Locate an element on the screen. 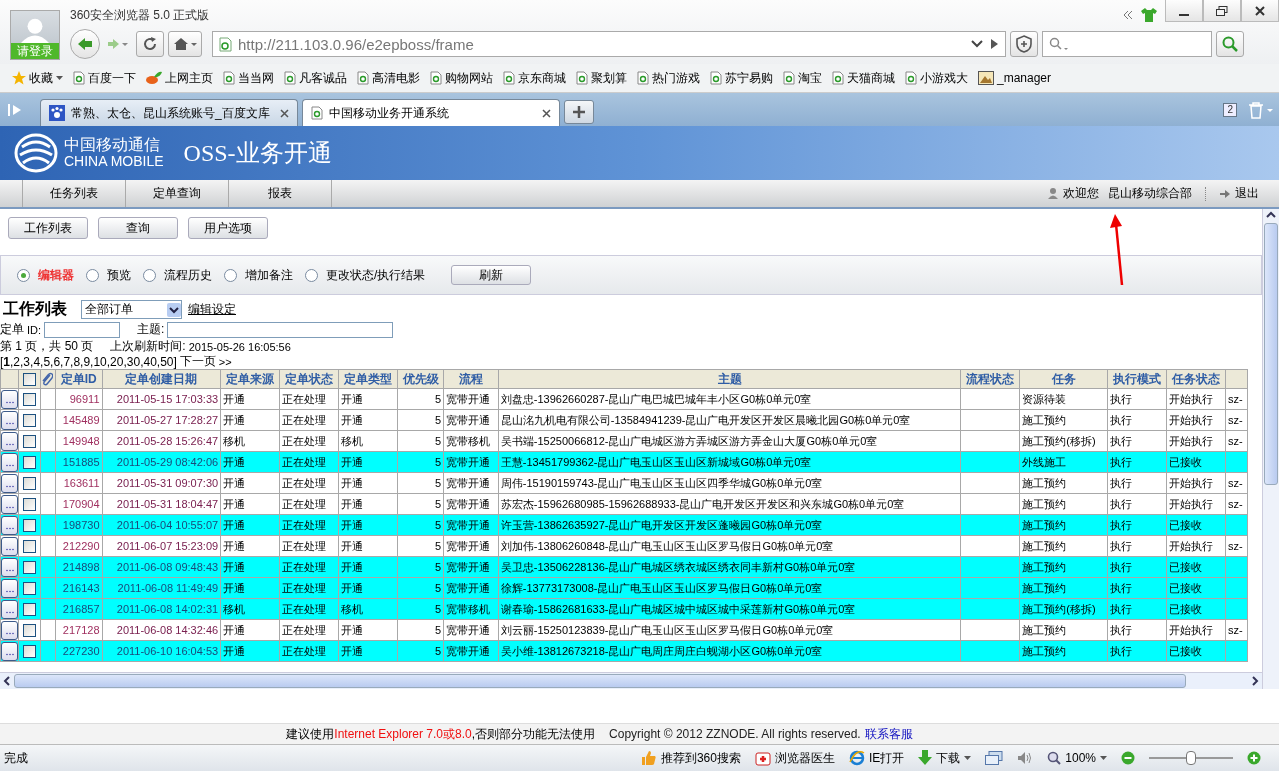 The width and height of the screenshot is (1279, 771). next-page-link: >> is located at coordinates (225, 361).